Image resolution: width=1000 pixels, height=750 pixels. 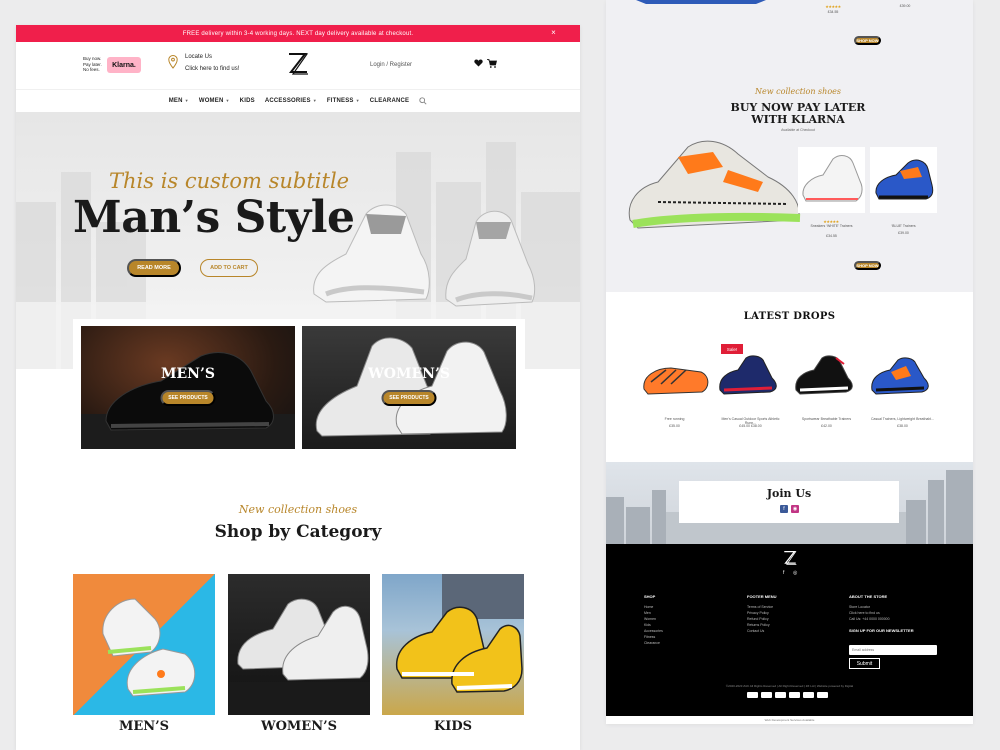 I want to click on login-register-link: Login / Register, so click(x=391, y=65).